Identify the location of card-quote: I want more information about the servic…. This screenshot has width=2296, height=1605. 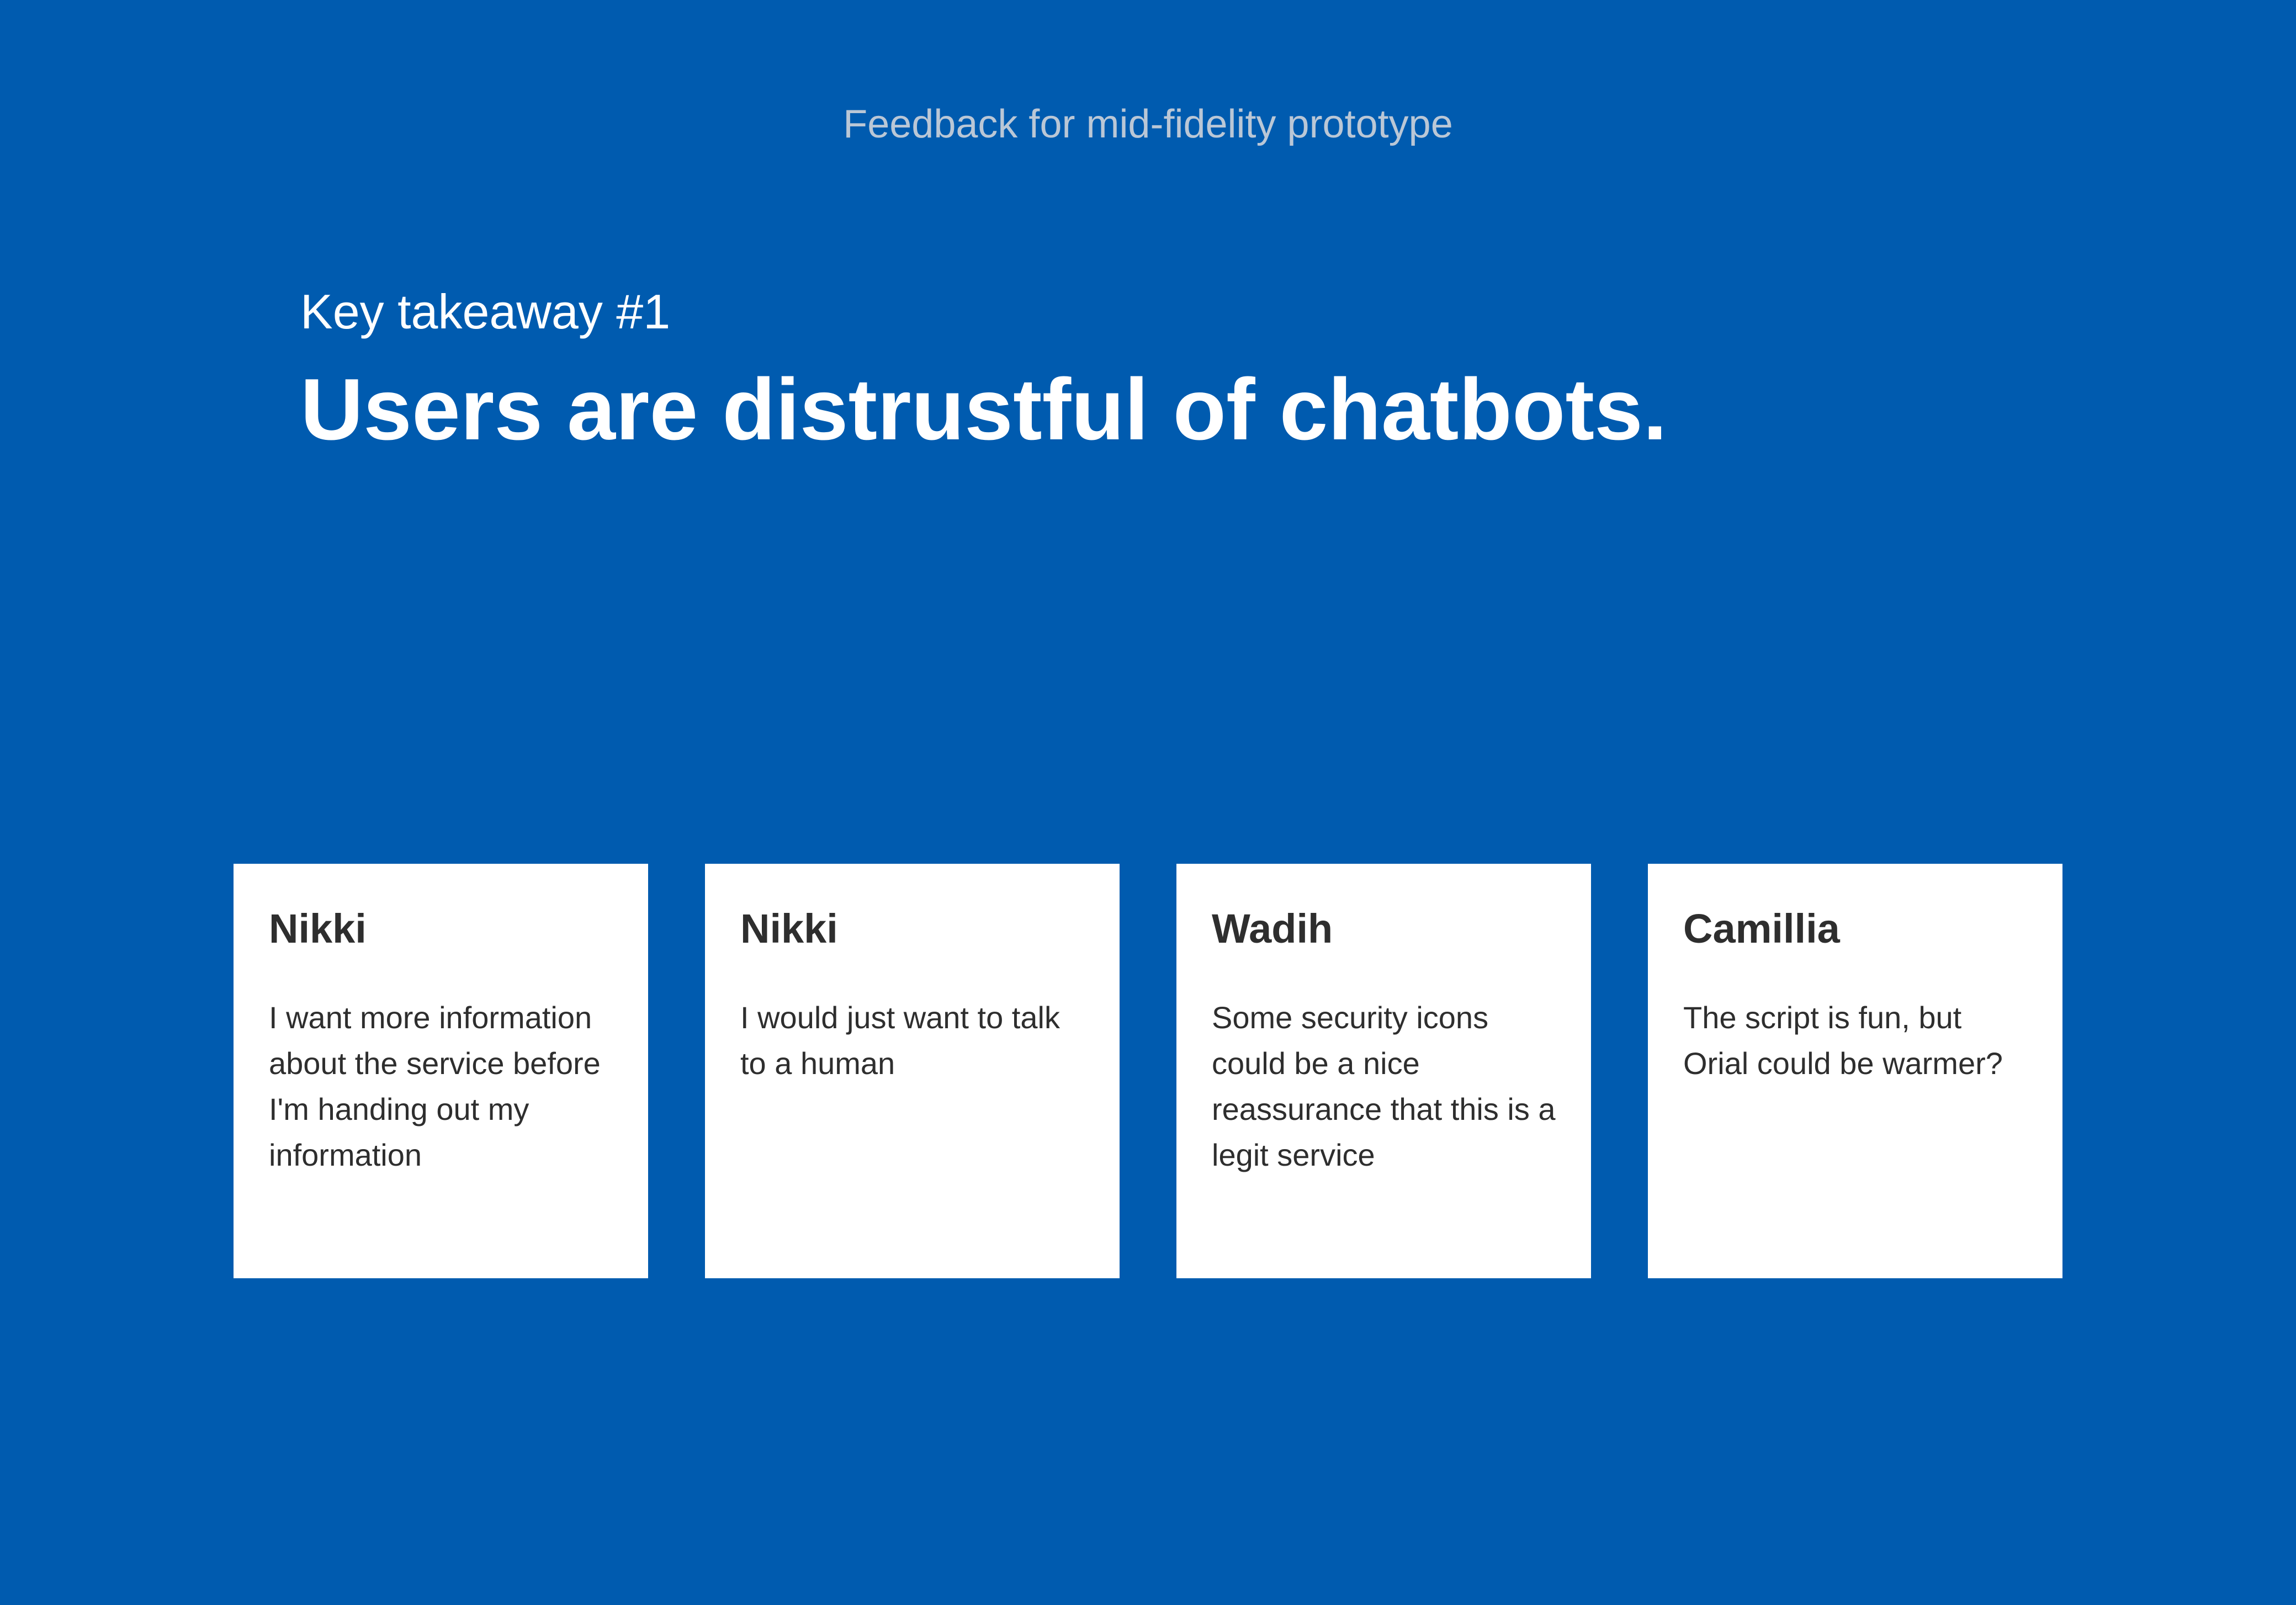
(435, 1086).